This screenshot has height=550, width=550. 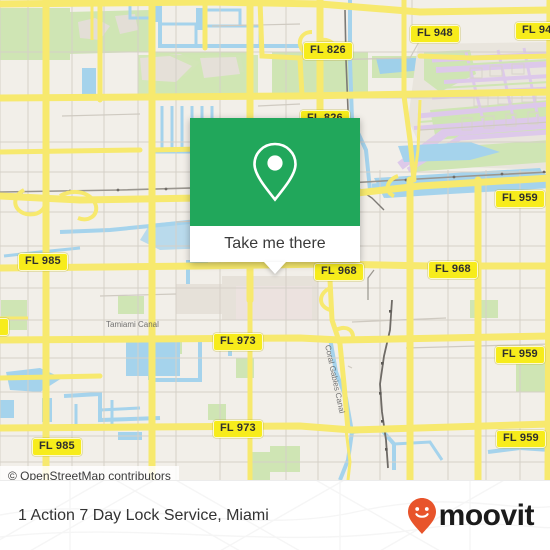 I want to click on moovit-logo: moovit, so click(x=471, y=515).